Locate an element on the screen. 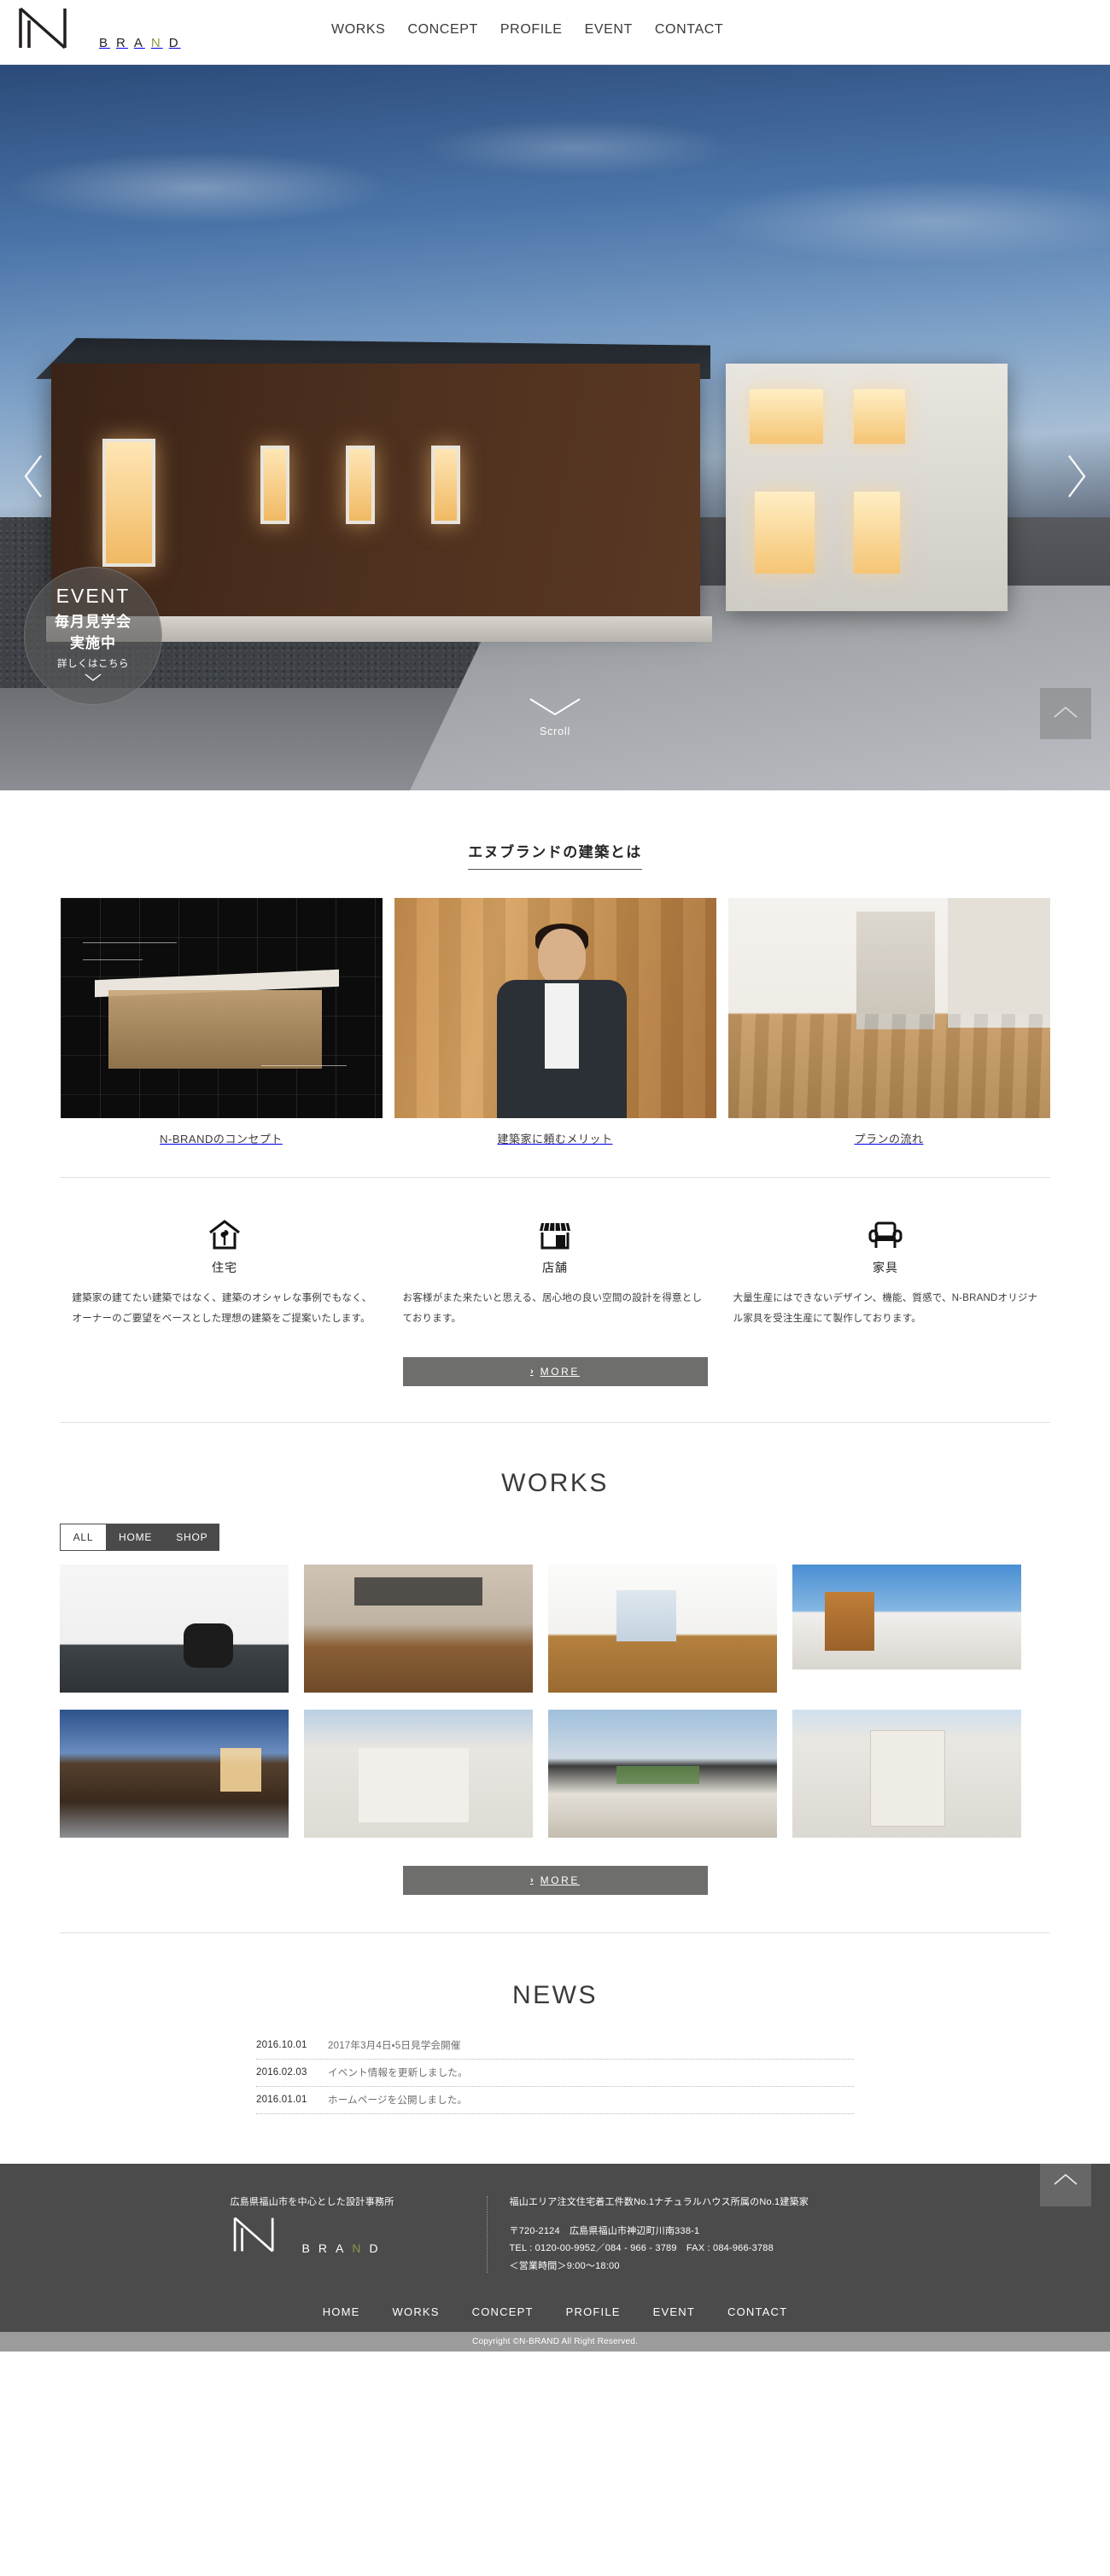 This screenshot has height=2576, width=1110. main-navigation: WORKS CONCEPT PROFILE EVENT CONTACT is located at coordinates (527, 30).